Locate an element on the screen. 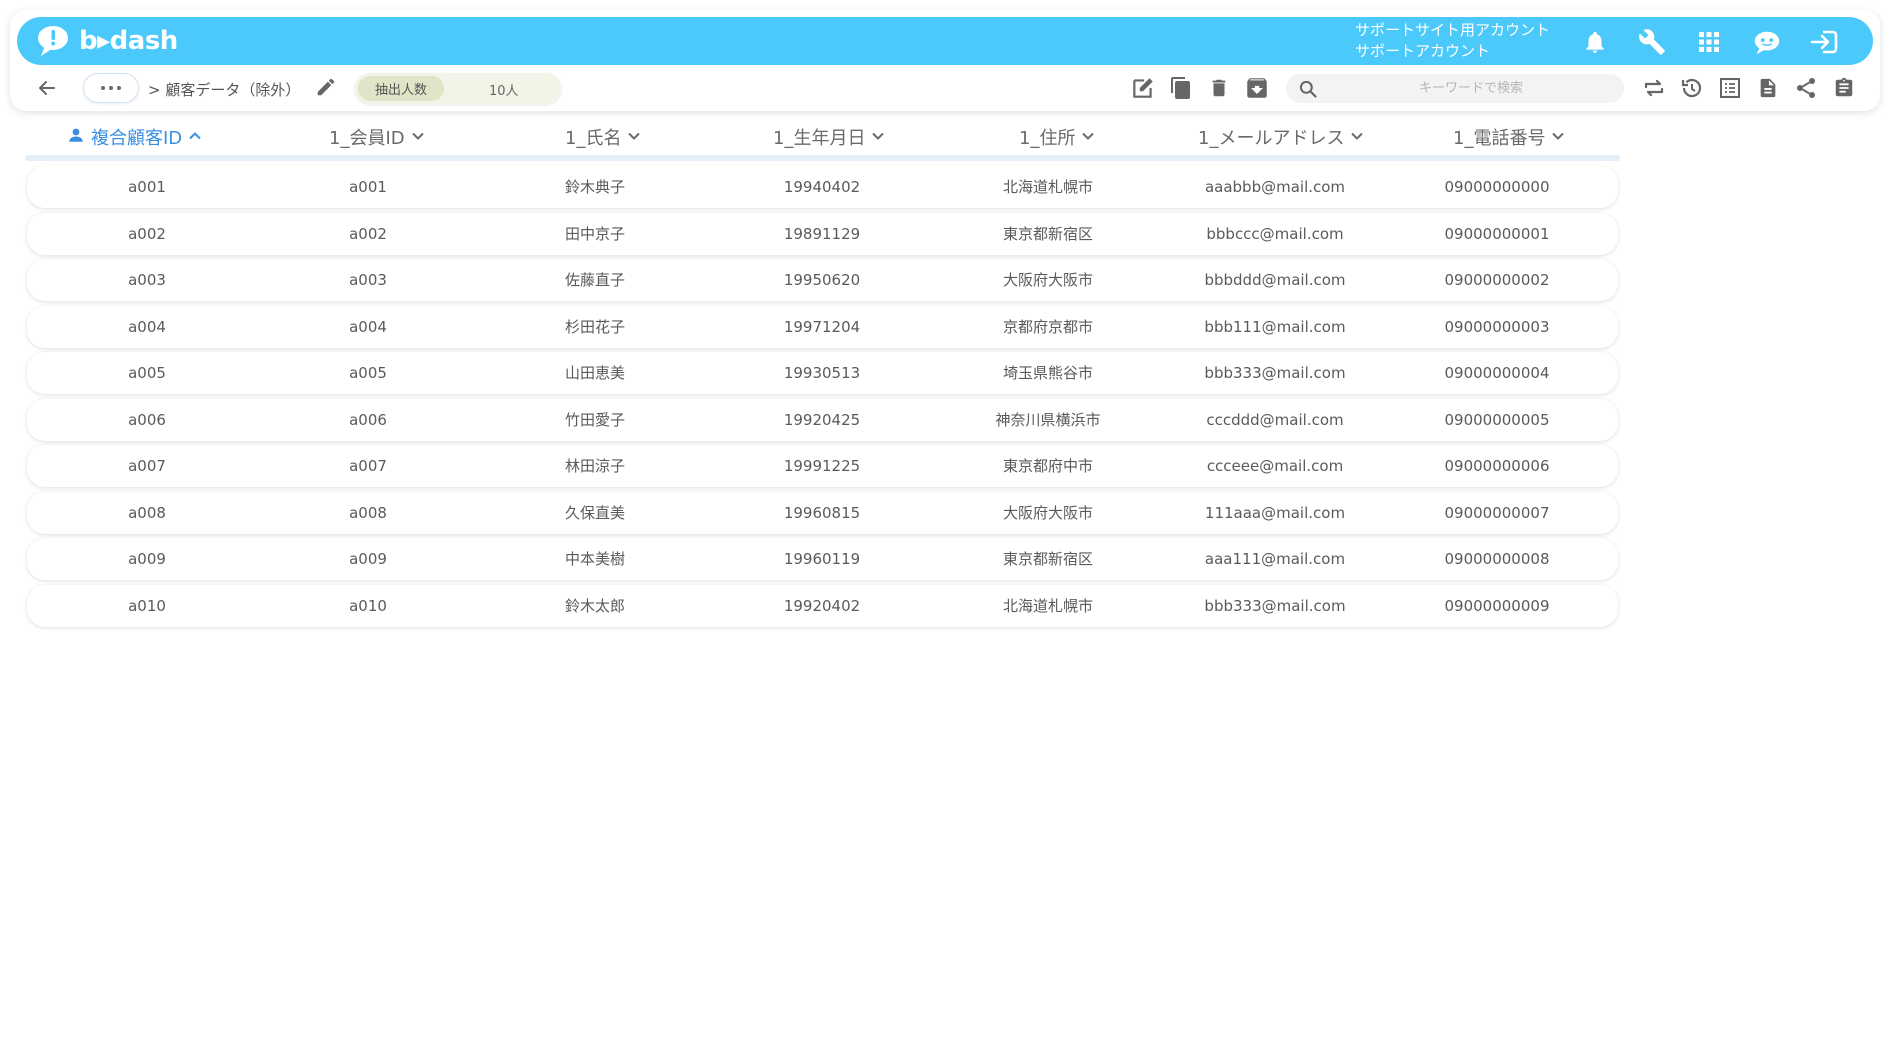  table-cell: a003 is located at coordinates (147, 280).